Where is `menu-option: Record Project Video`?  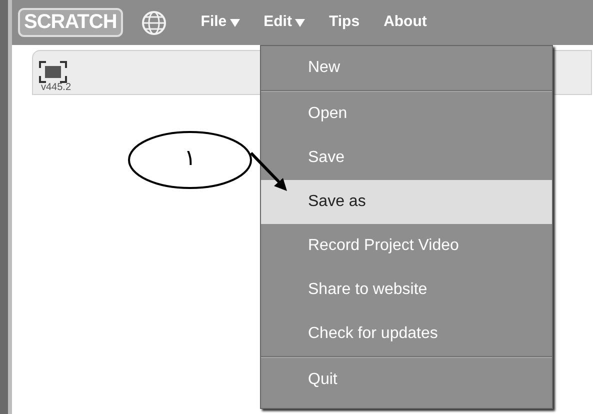 menu-option: Record Project Video is located at coordinates (406, 246).